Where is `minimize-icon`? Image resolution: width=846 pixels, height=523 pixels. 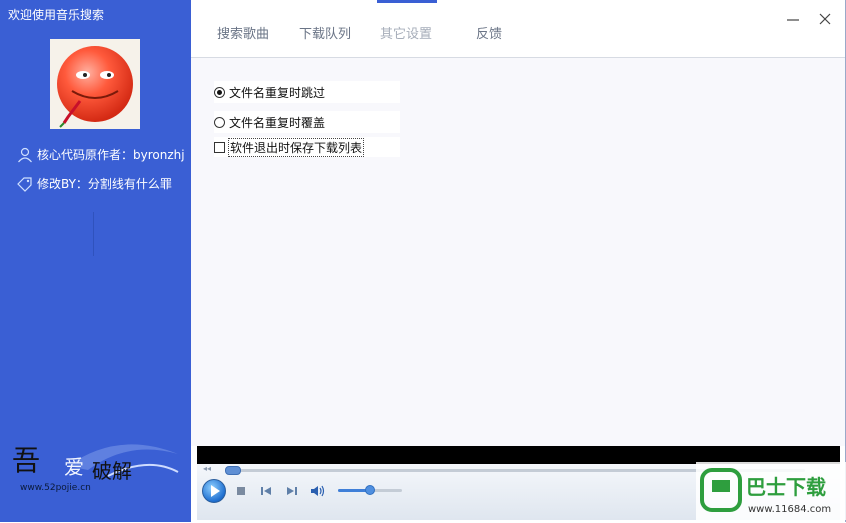
minimize-icon is located at coordinates (793, 20).